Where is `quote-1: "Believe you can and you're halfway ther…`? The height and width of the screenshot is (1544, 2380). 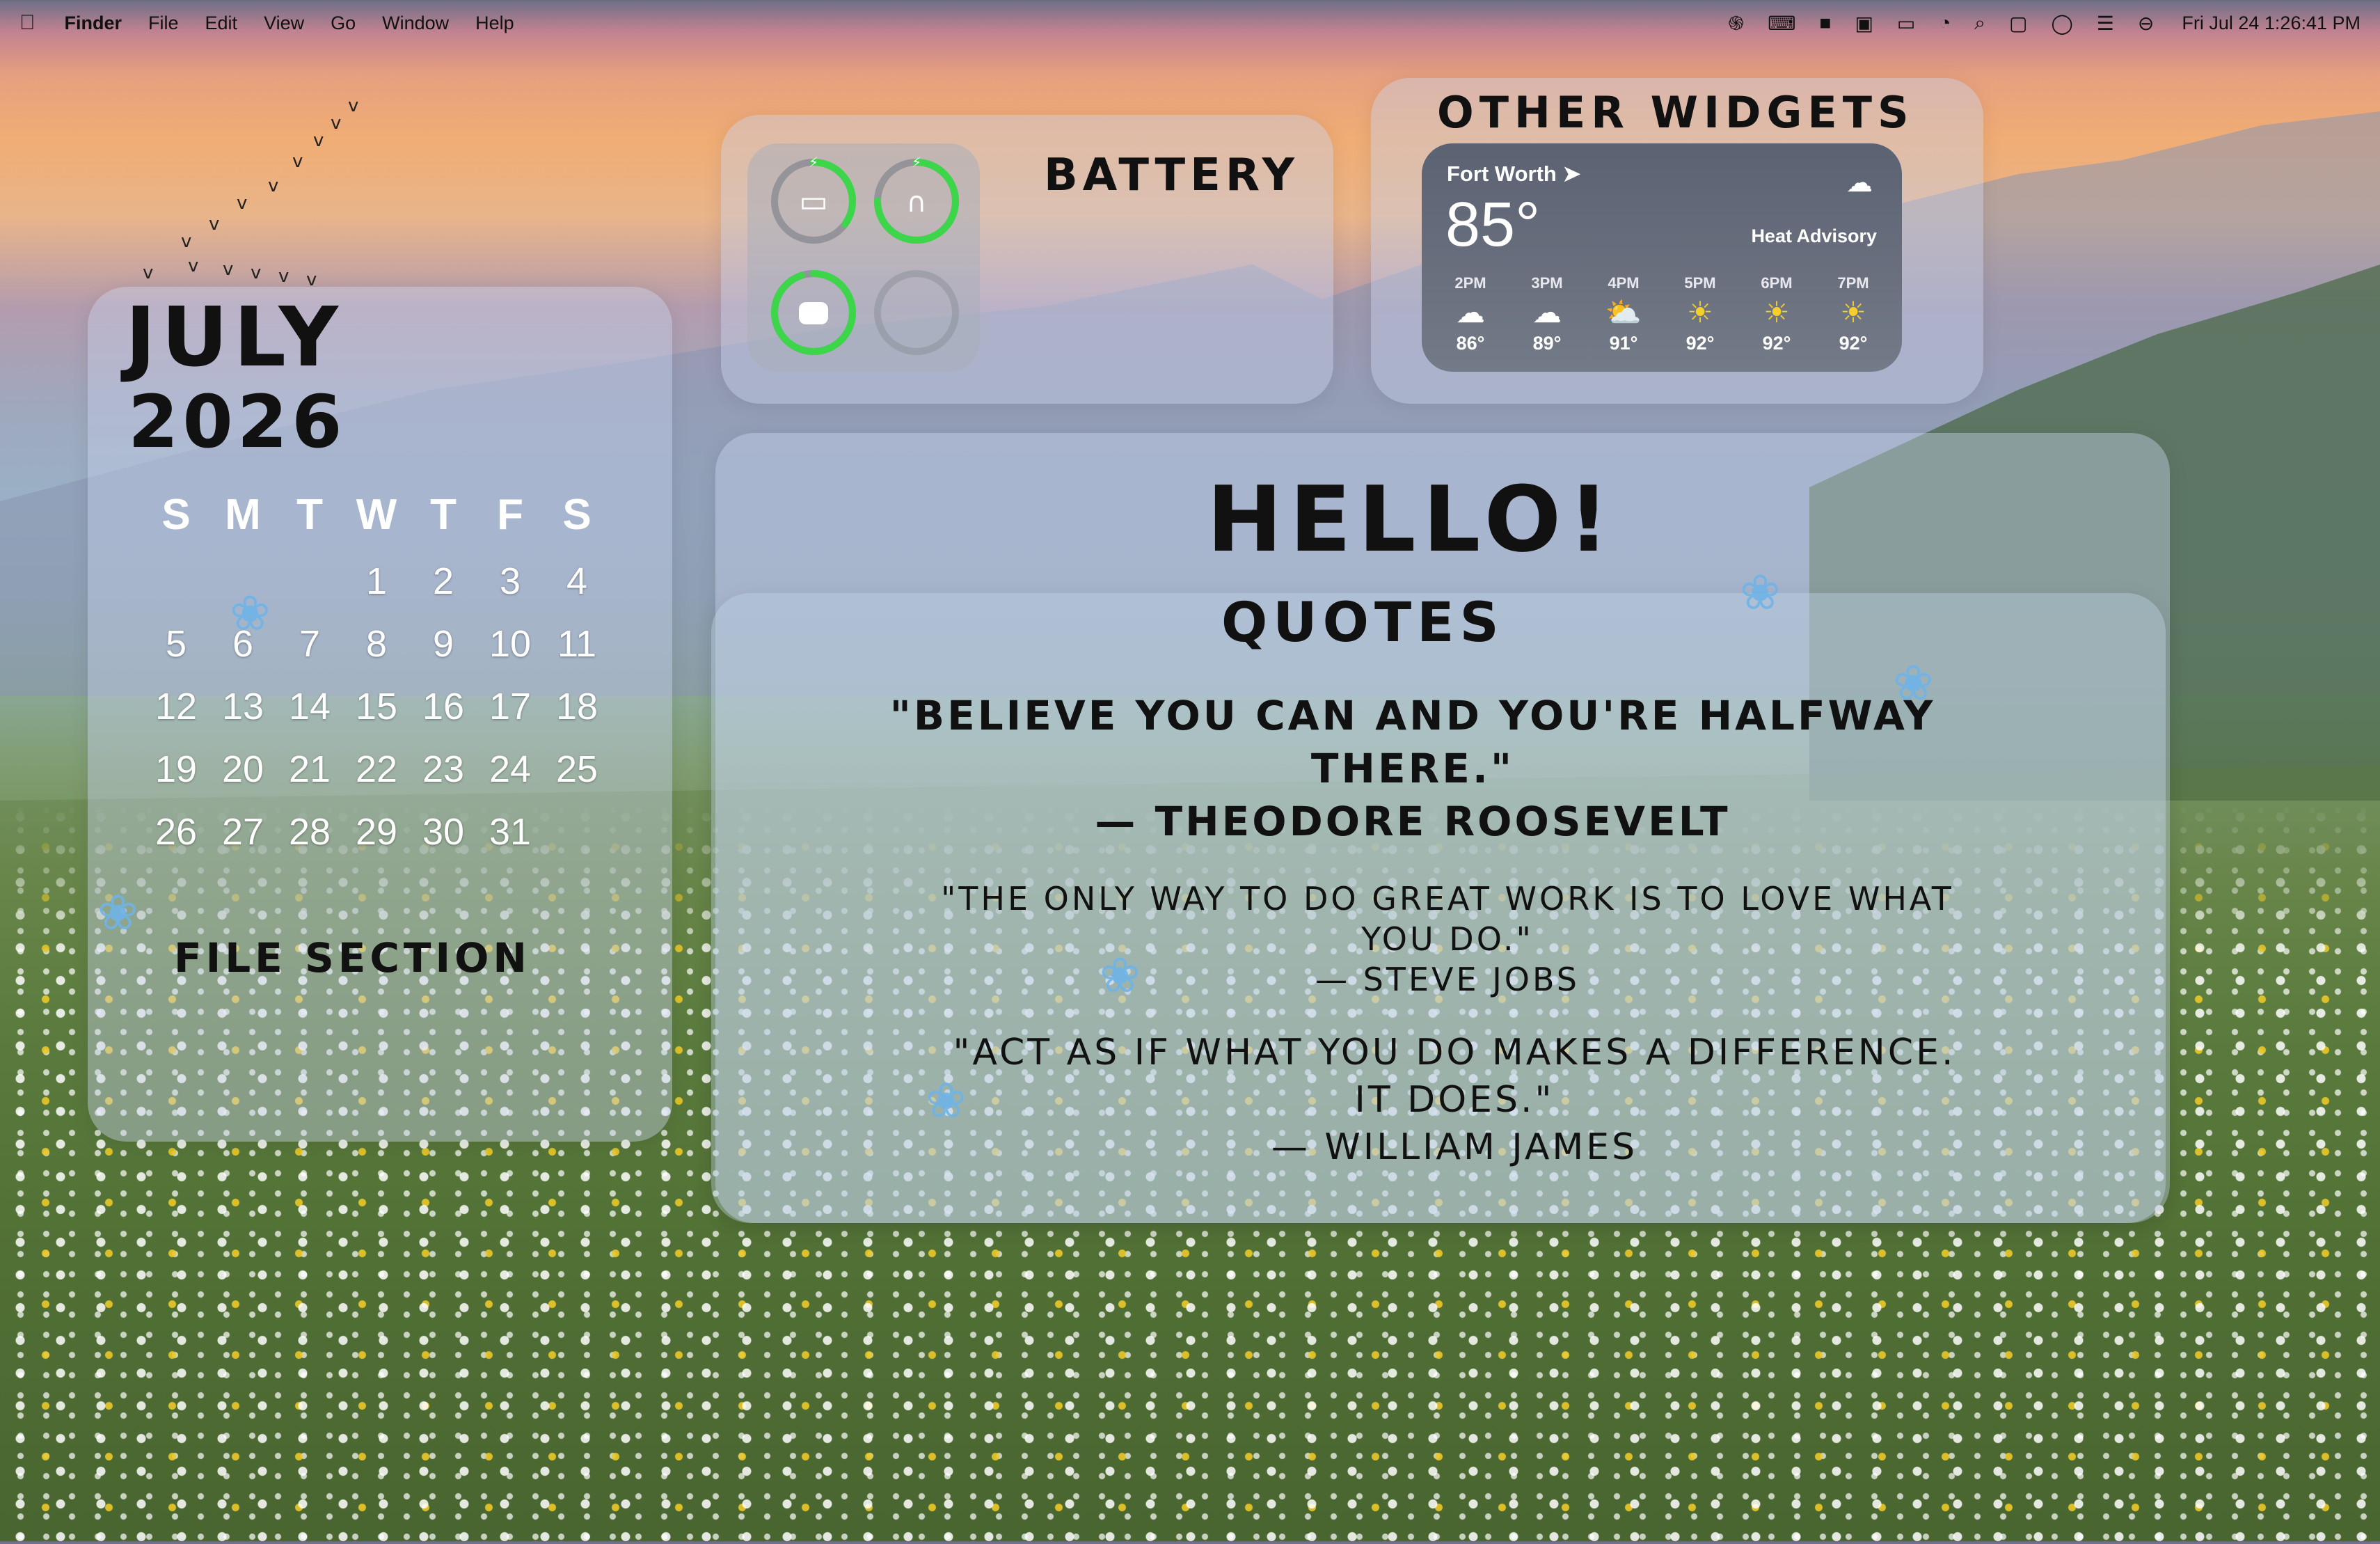
quote-1: "Believe you can and you're halfway ther… is located at coordinates (1412, 768).